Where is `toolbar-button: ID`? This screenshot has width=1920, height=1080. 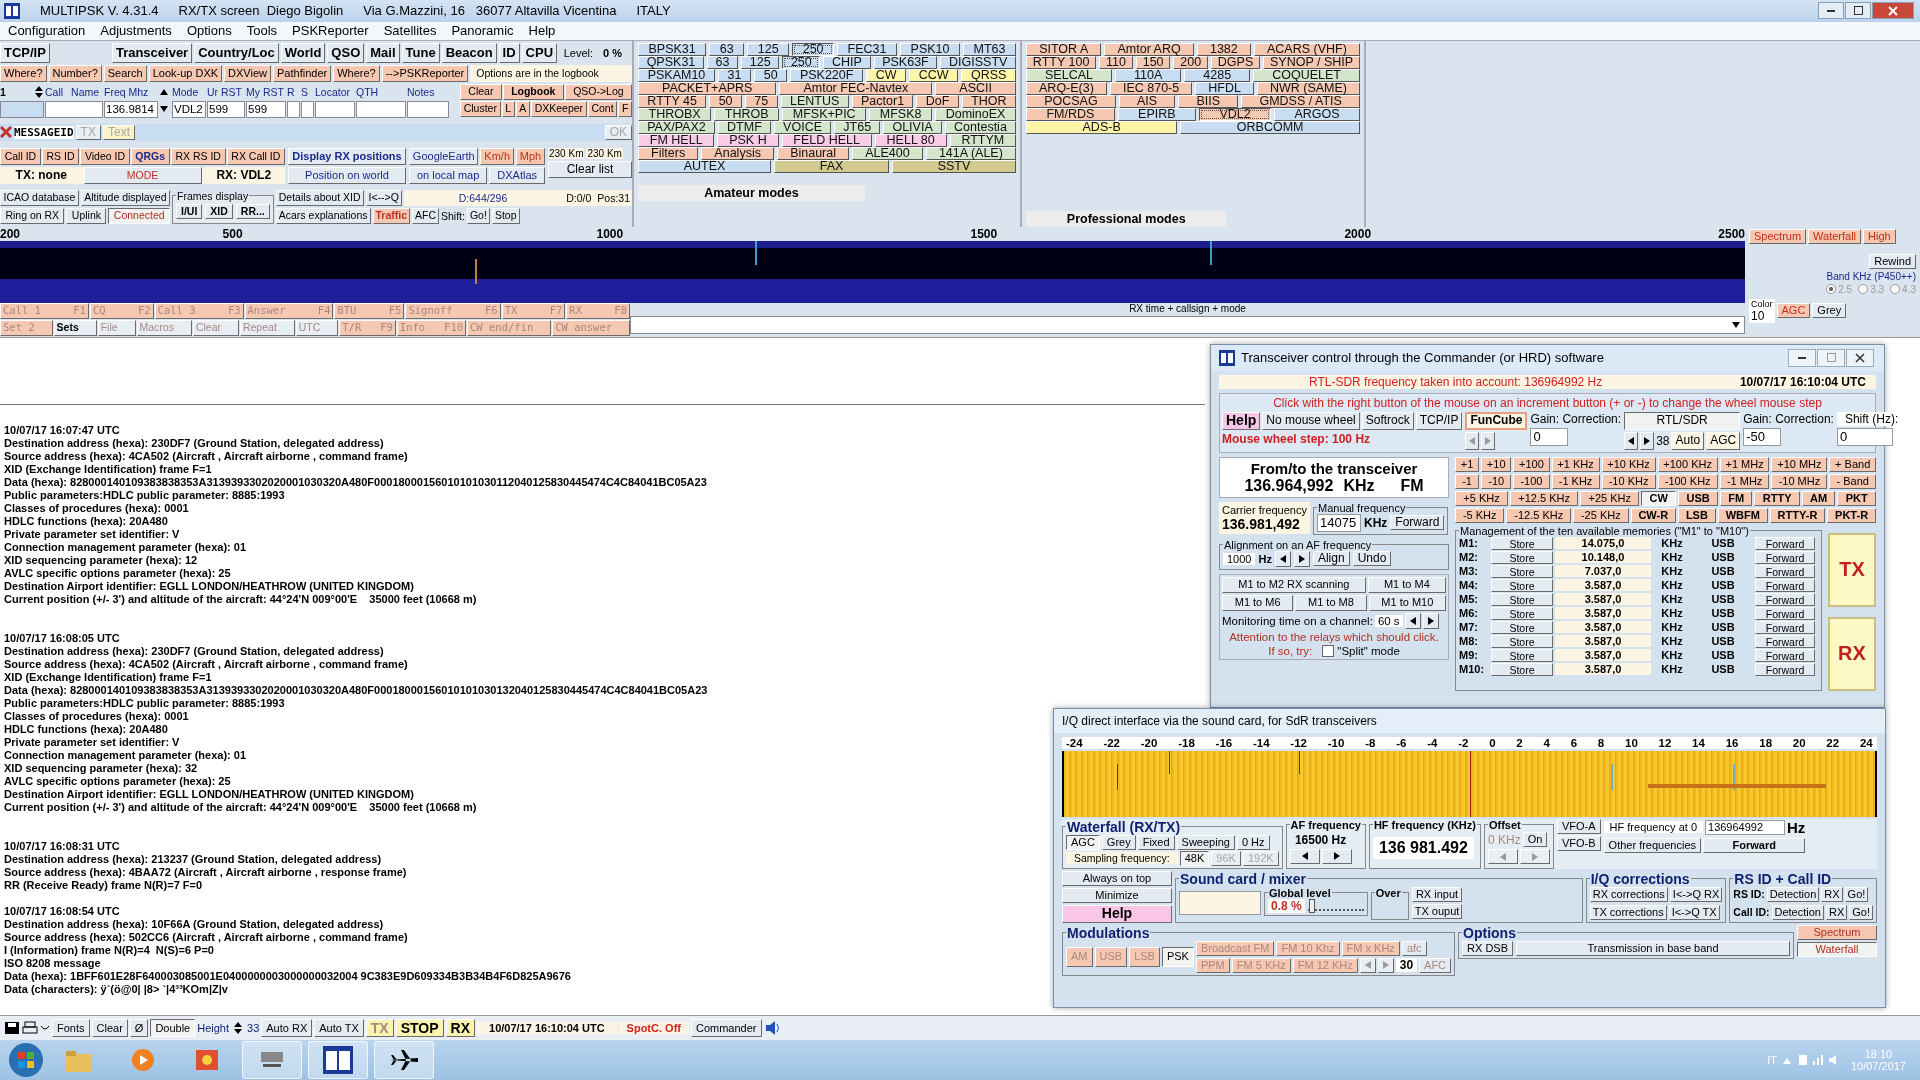 toolbar-button: ID is located at coordinates (509, 52).